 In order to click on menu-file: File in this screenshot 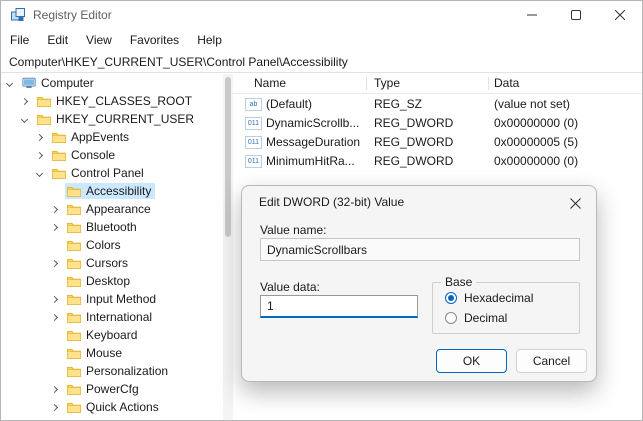, I will do `click(19, 40)`.